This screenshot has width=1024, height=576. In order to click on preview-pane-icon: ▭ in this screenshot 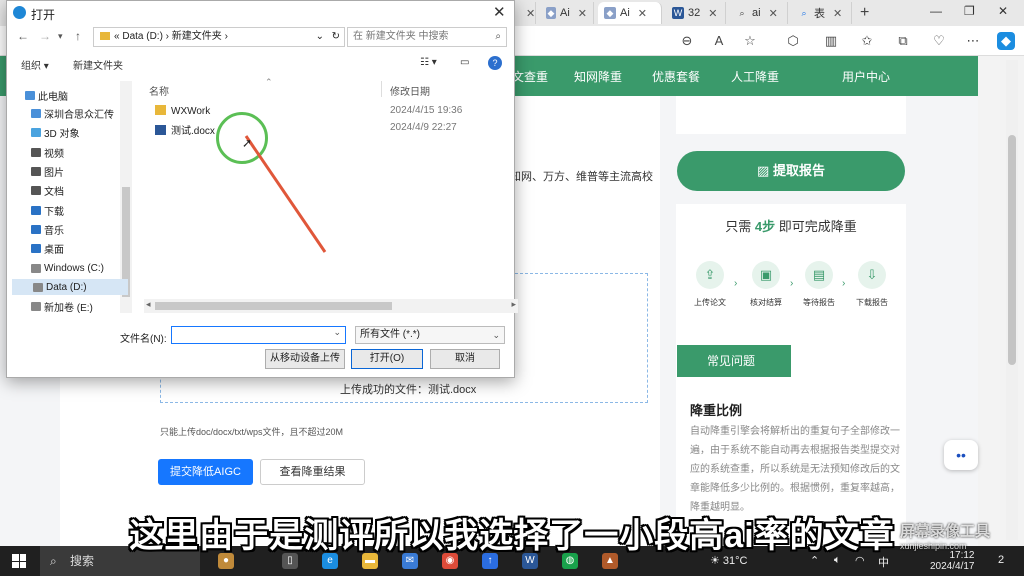, I will do `click(464, 62)`.